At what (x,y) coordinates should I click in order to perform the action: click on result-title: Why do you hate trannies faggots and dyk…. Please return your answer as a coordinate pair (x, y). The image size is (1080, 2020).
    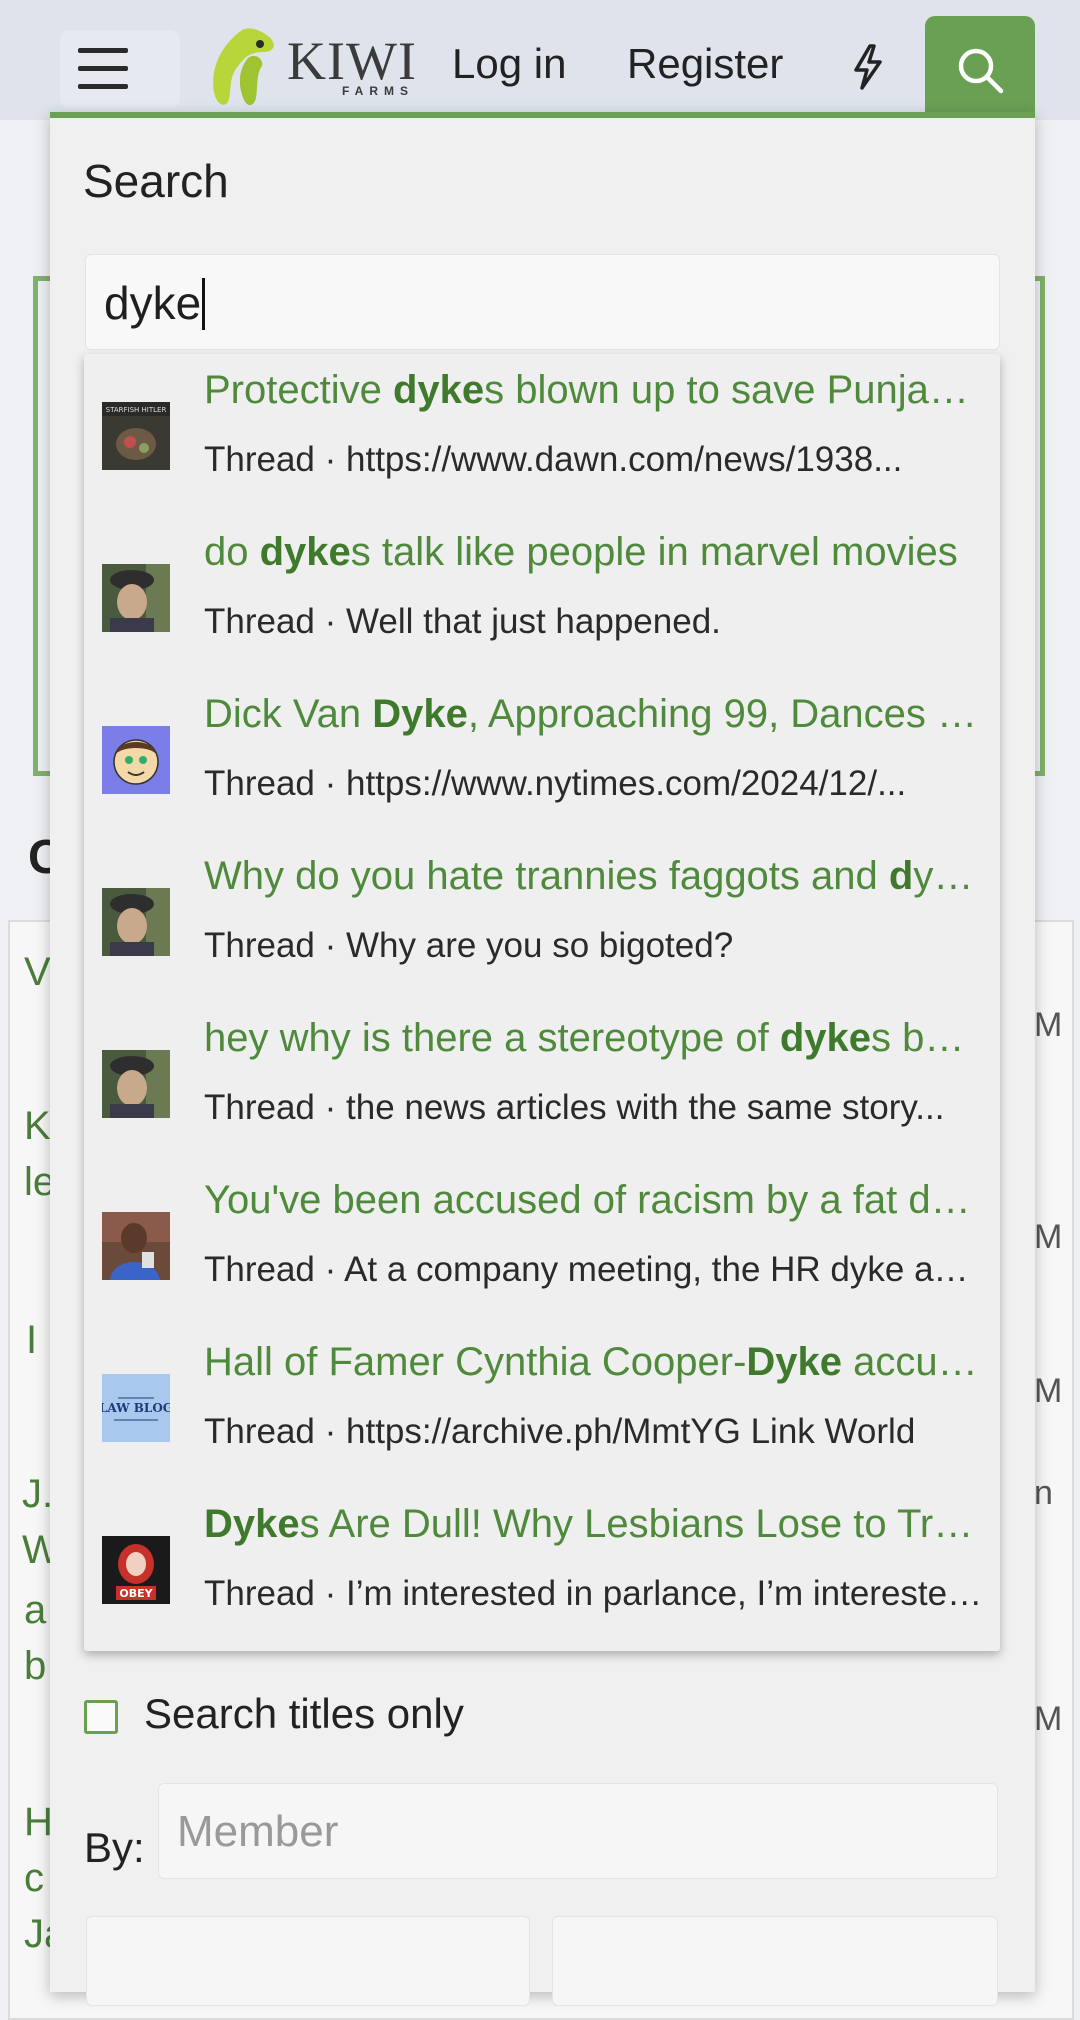
    Looking at the image, I should click on (594, 876).